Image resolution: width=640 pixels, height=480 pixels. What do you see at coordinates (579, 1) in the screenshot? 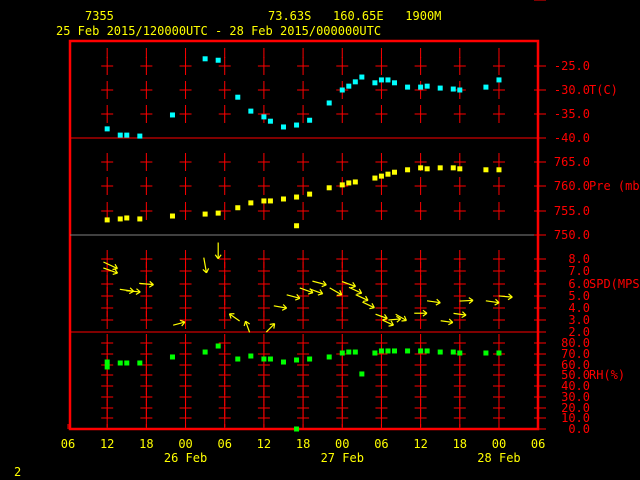
I see `right-axis-tick-label: 1.0` at bounding box center [579, 1].